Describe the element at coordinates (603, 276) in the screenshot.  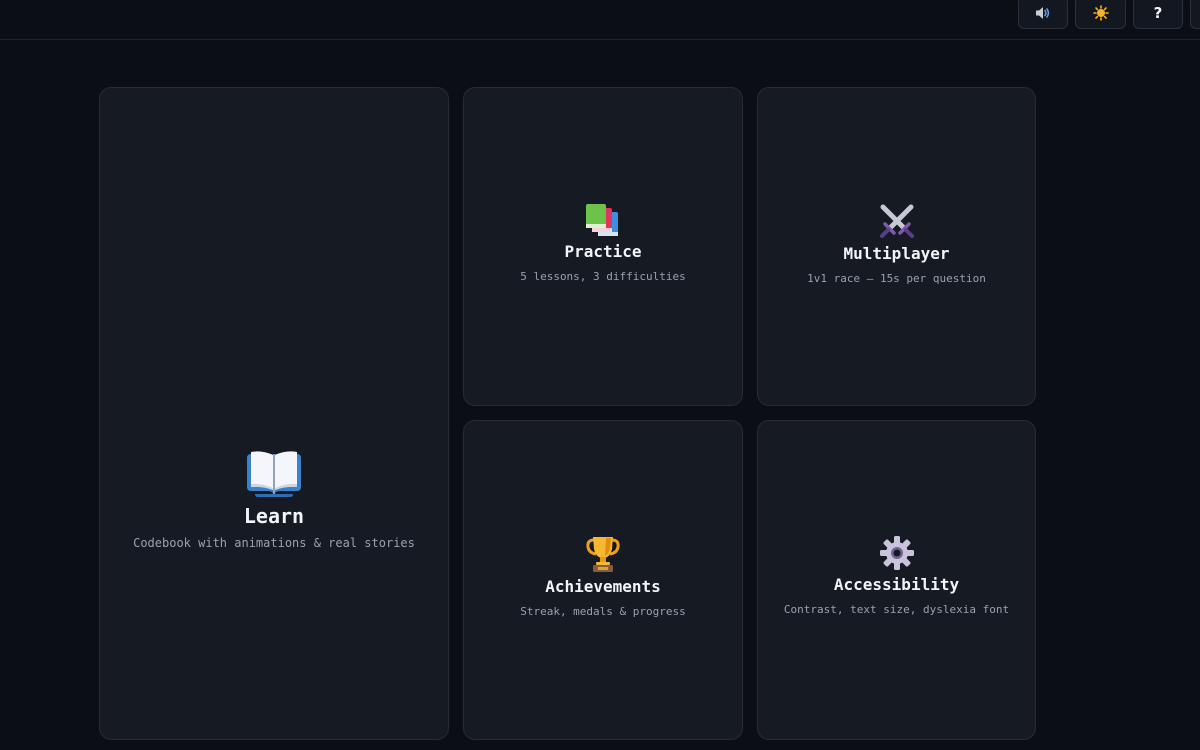
I see `practice-subtitle: 5 lessons, 3 difficulties` at that location.